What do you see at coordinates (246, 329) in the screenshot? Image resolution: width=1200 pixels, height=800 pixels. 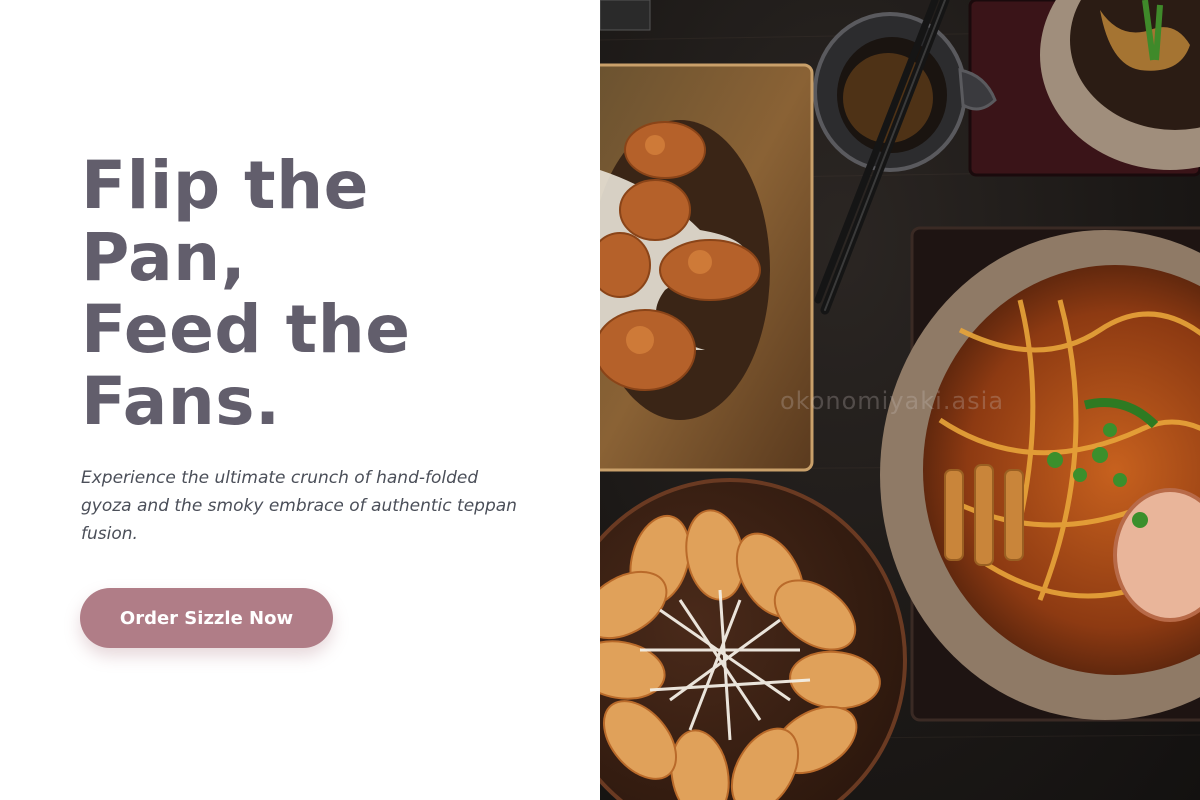 I see `hero-title-line: Feed the` at bounding box center [246, 329].